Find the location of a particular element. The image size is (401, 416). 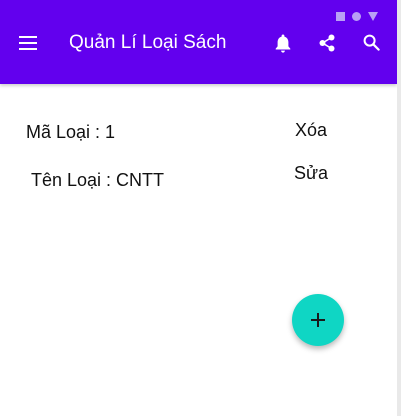

share-icon is located at coordinates (327, 43).